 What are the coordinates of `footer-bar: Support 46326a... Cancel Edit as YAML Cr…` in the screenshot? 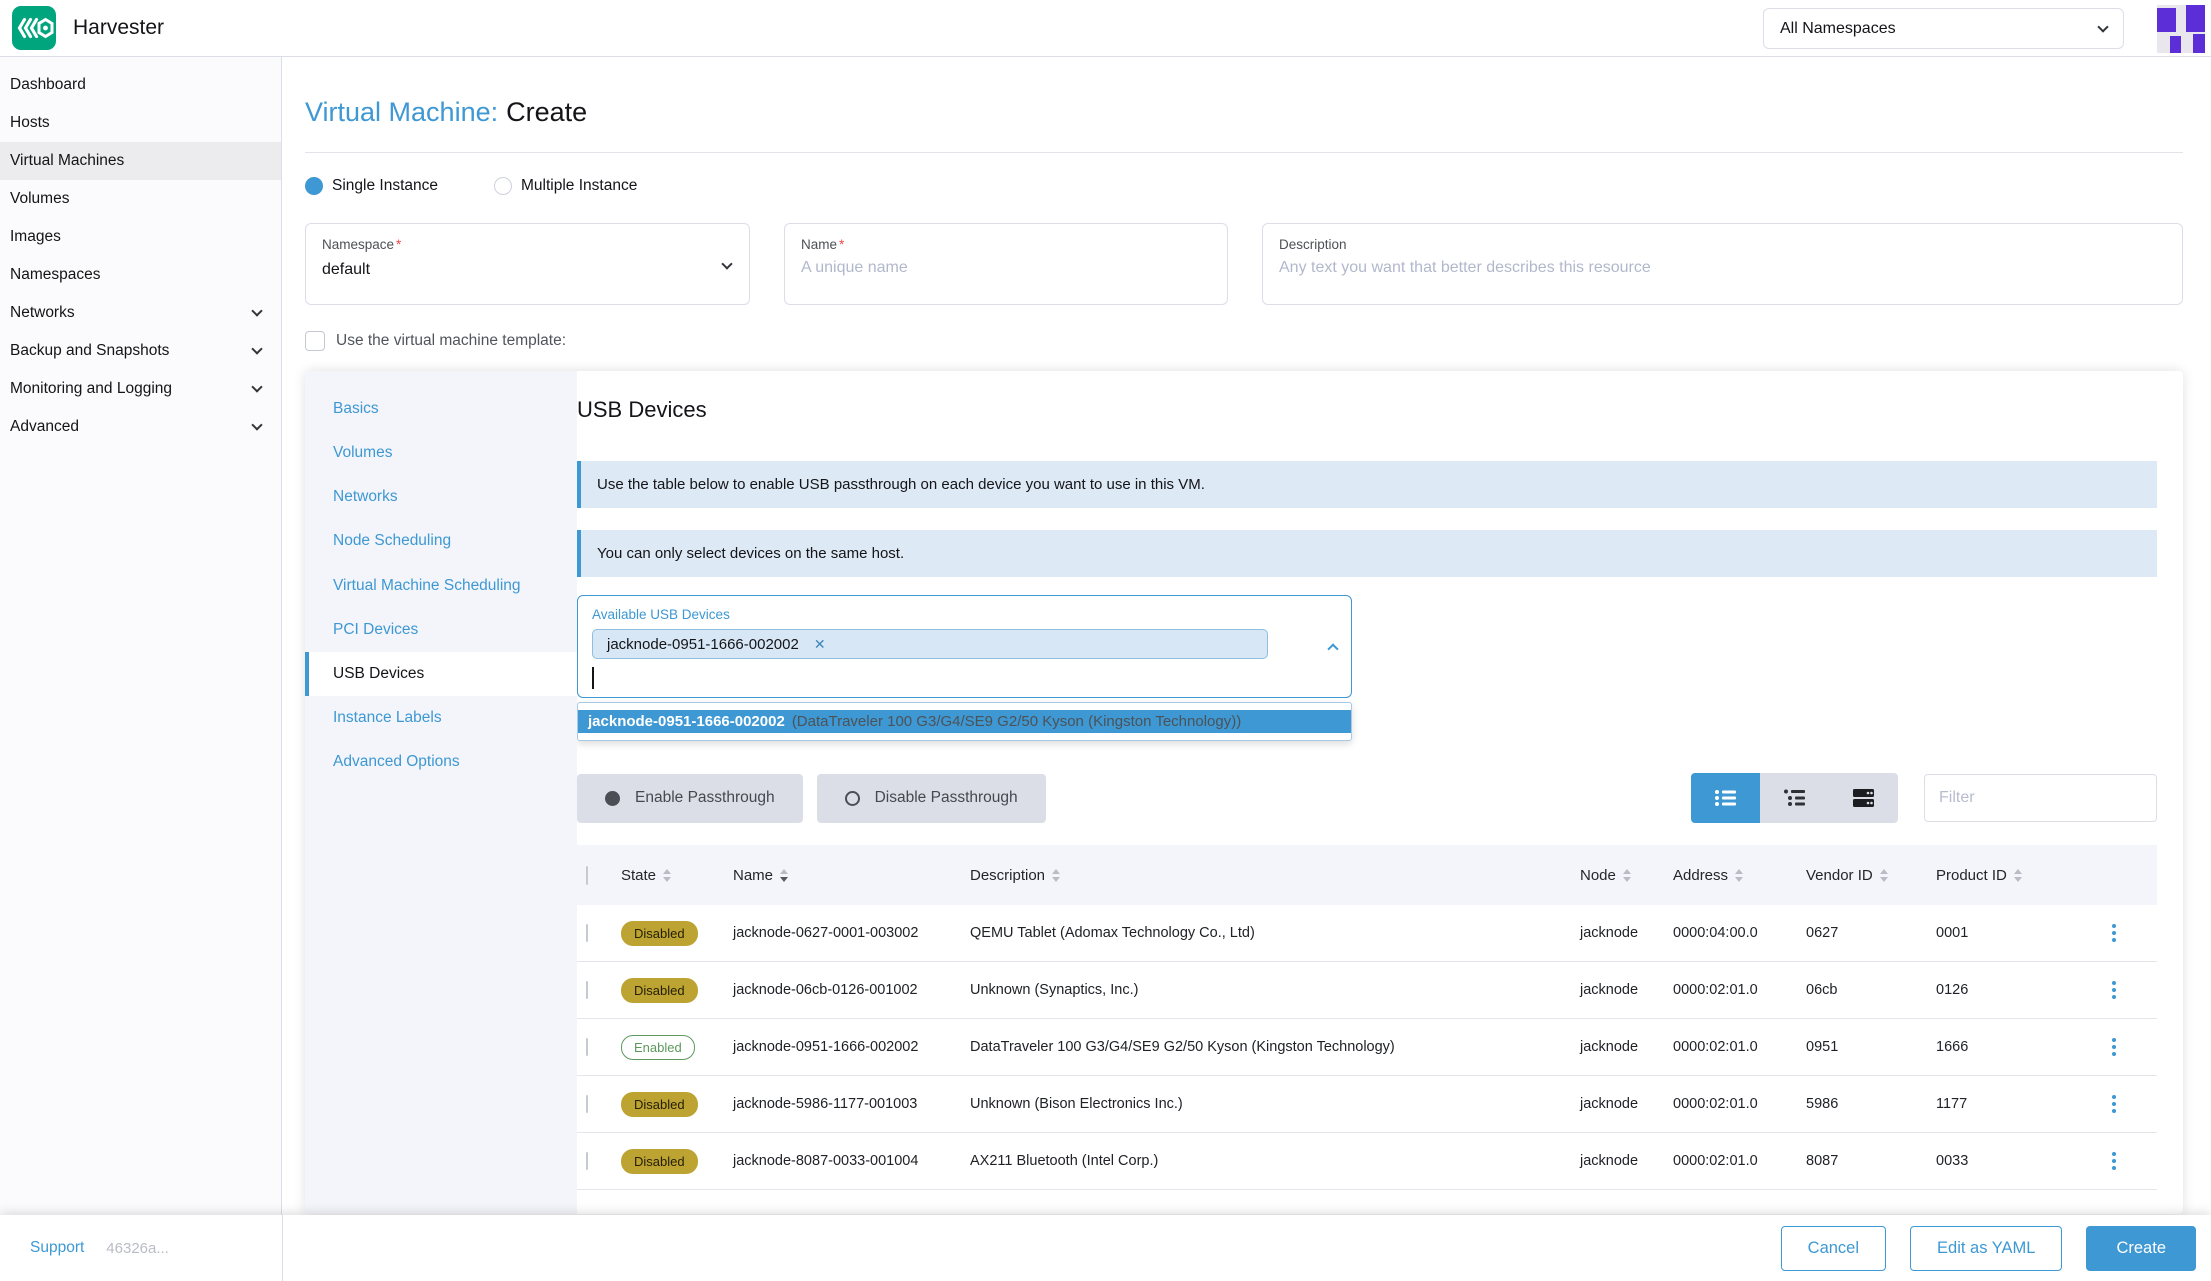 It's located at (1105, 1248).